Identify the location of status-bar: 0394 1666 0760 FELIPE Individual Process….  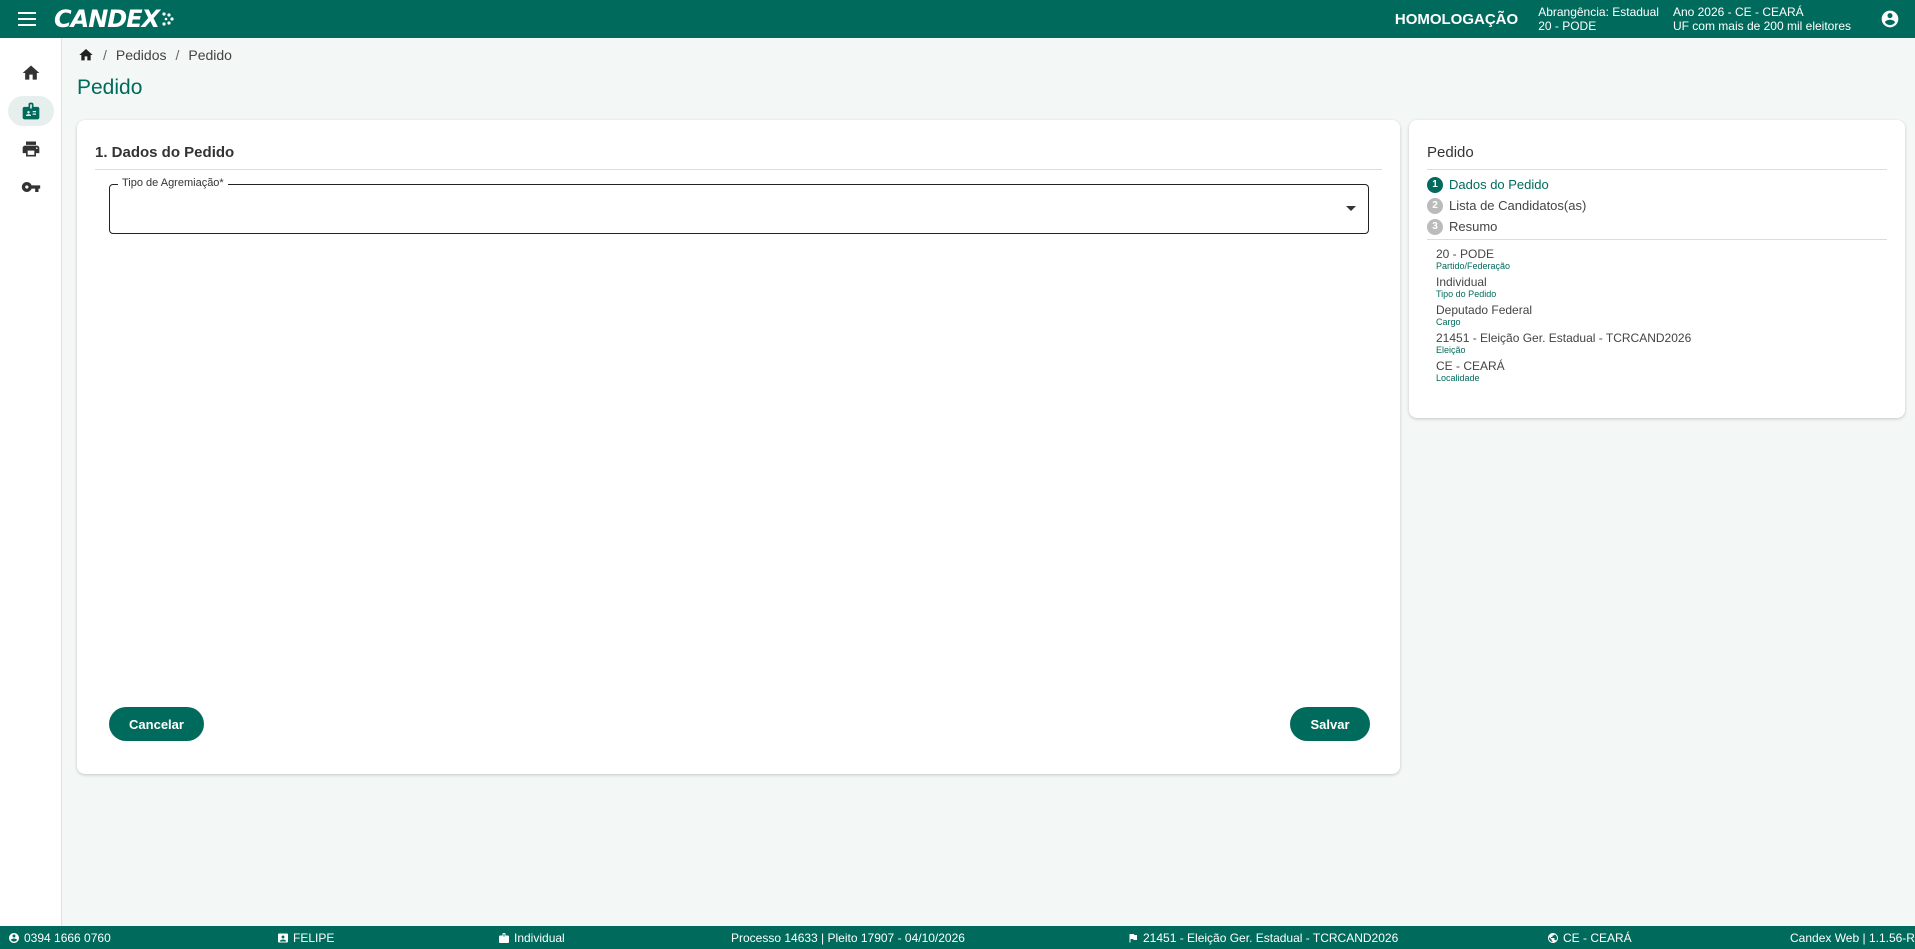
(957, 937).